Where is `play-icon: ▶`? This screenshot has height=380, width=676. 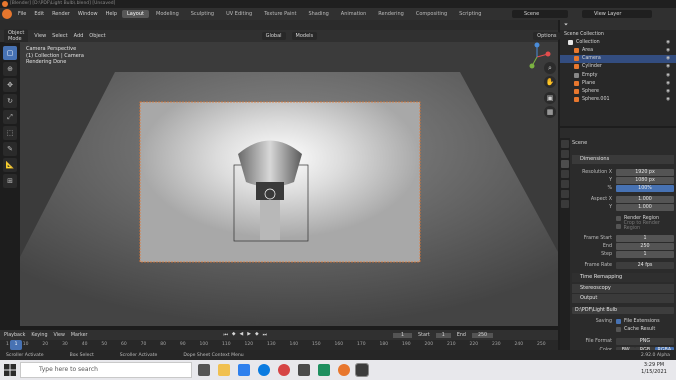 play-icon: ▶ is located at coordinates (249, 335).